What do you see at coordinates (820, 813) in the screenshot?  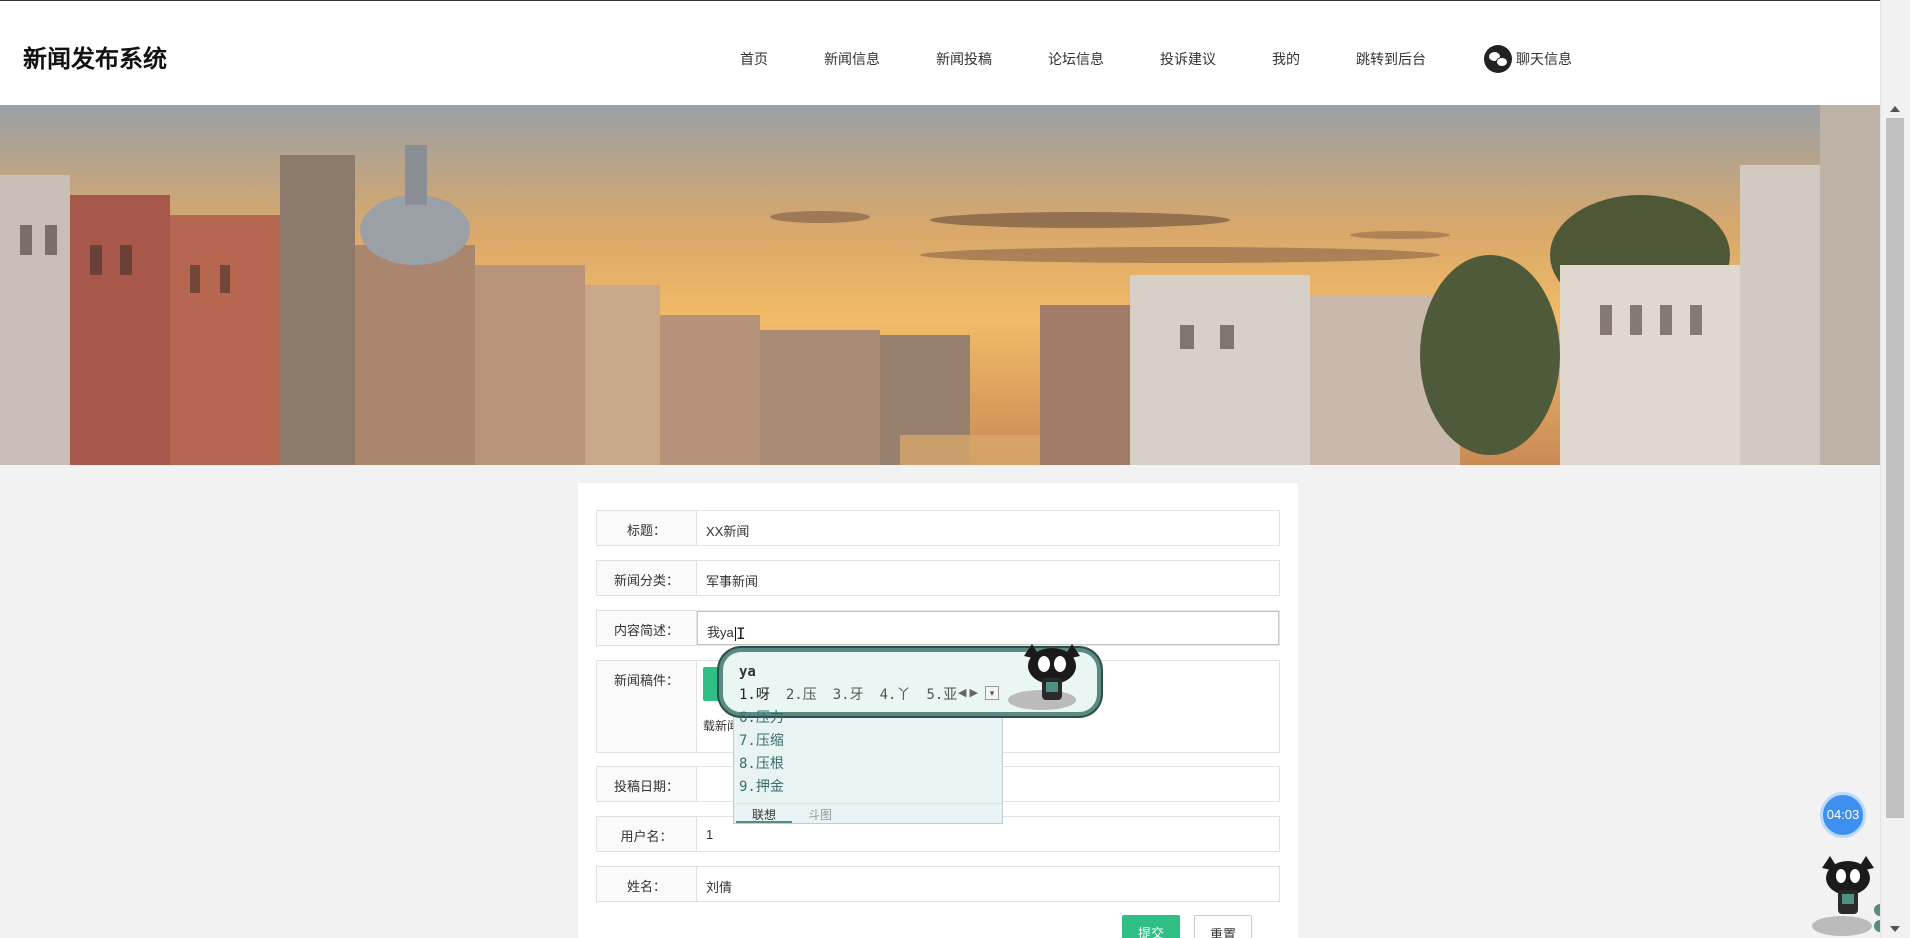 I see `ime-tab-sticker: 斗图` at bounding box center [820, 813].